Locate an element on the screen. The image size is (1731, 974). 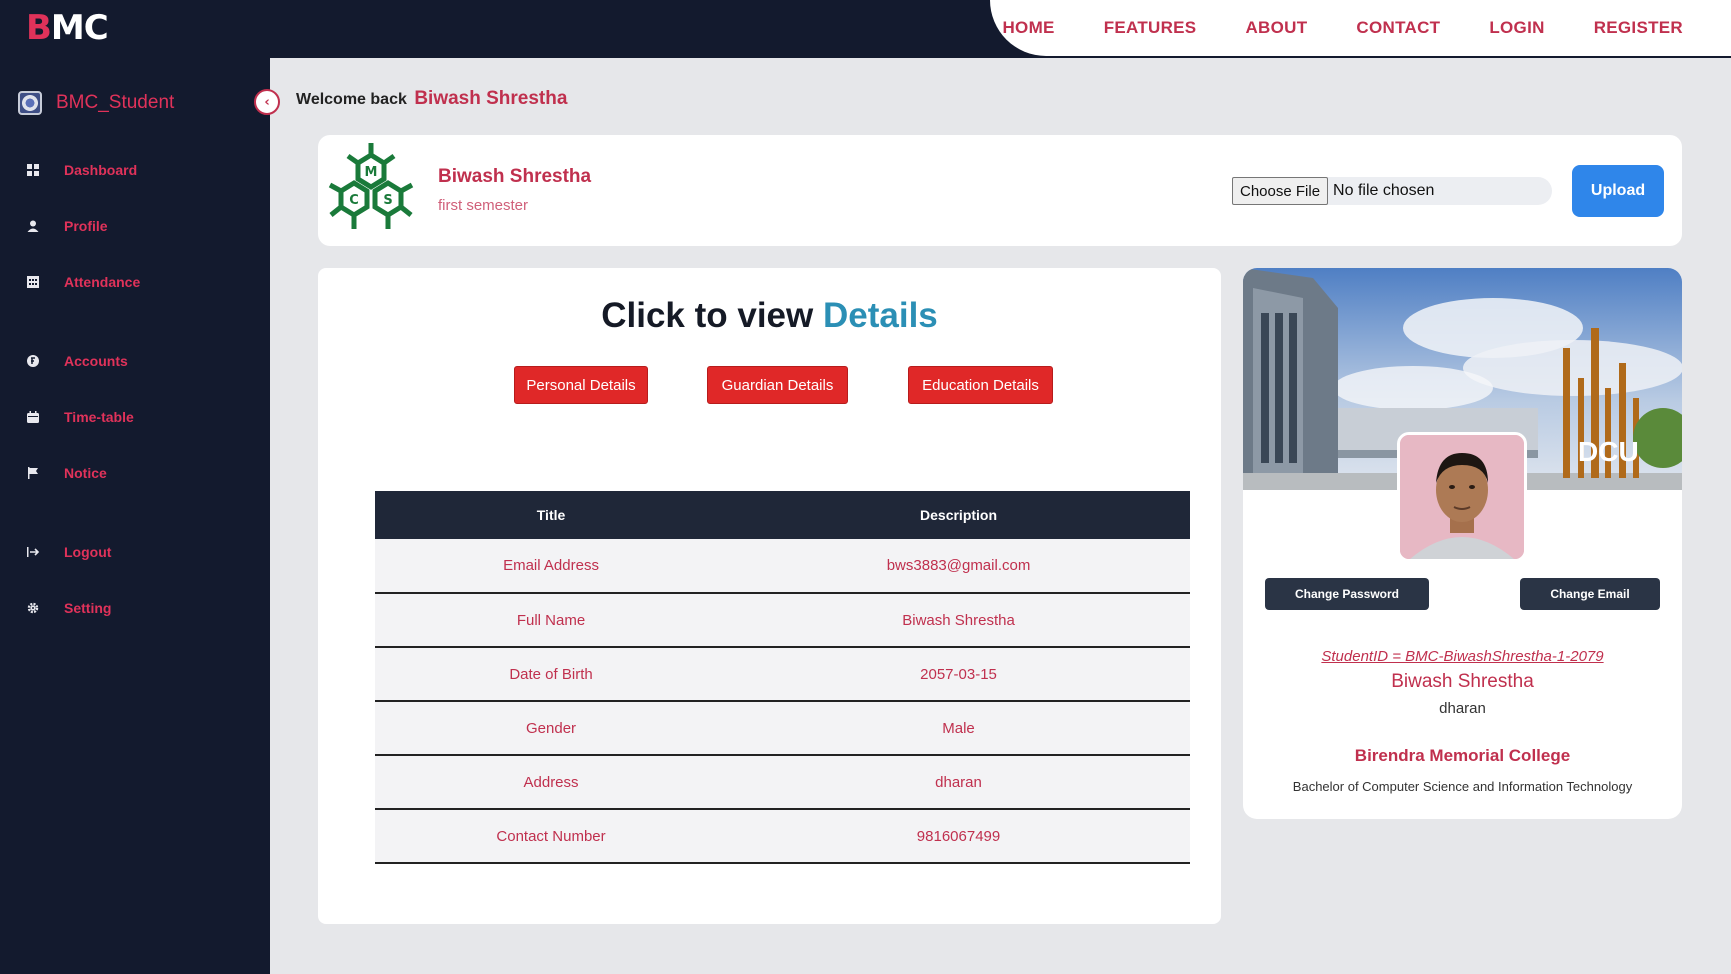
table-row: Email Address bws3883@gmail.com is located at coordinates (782, 566).